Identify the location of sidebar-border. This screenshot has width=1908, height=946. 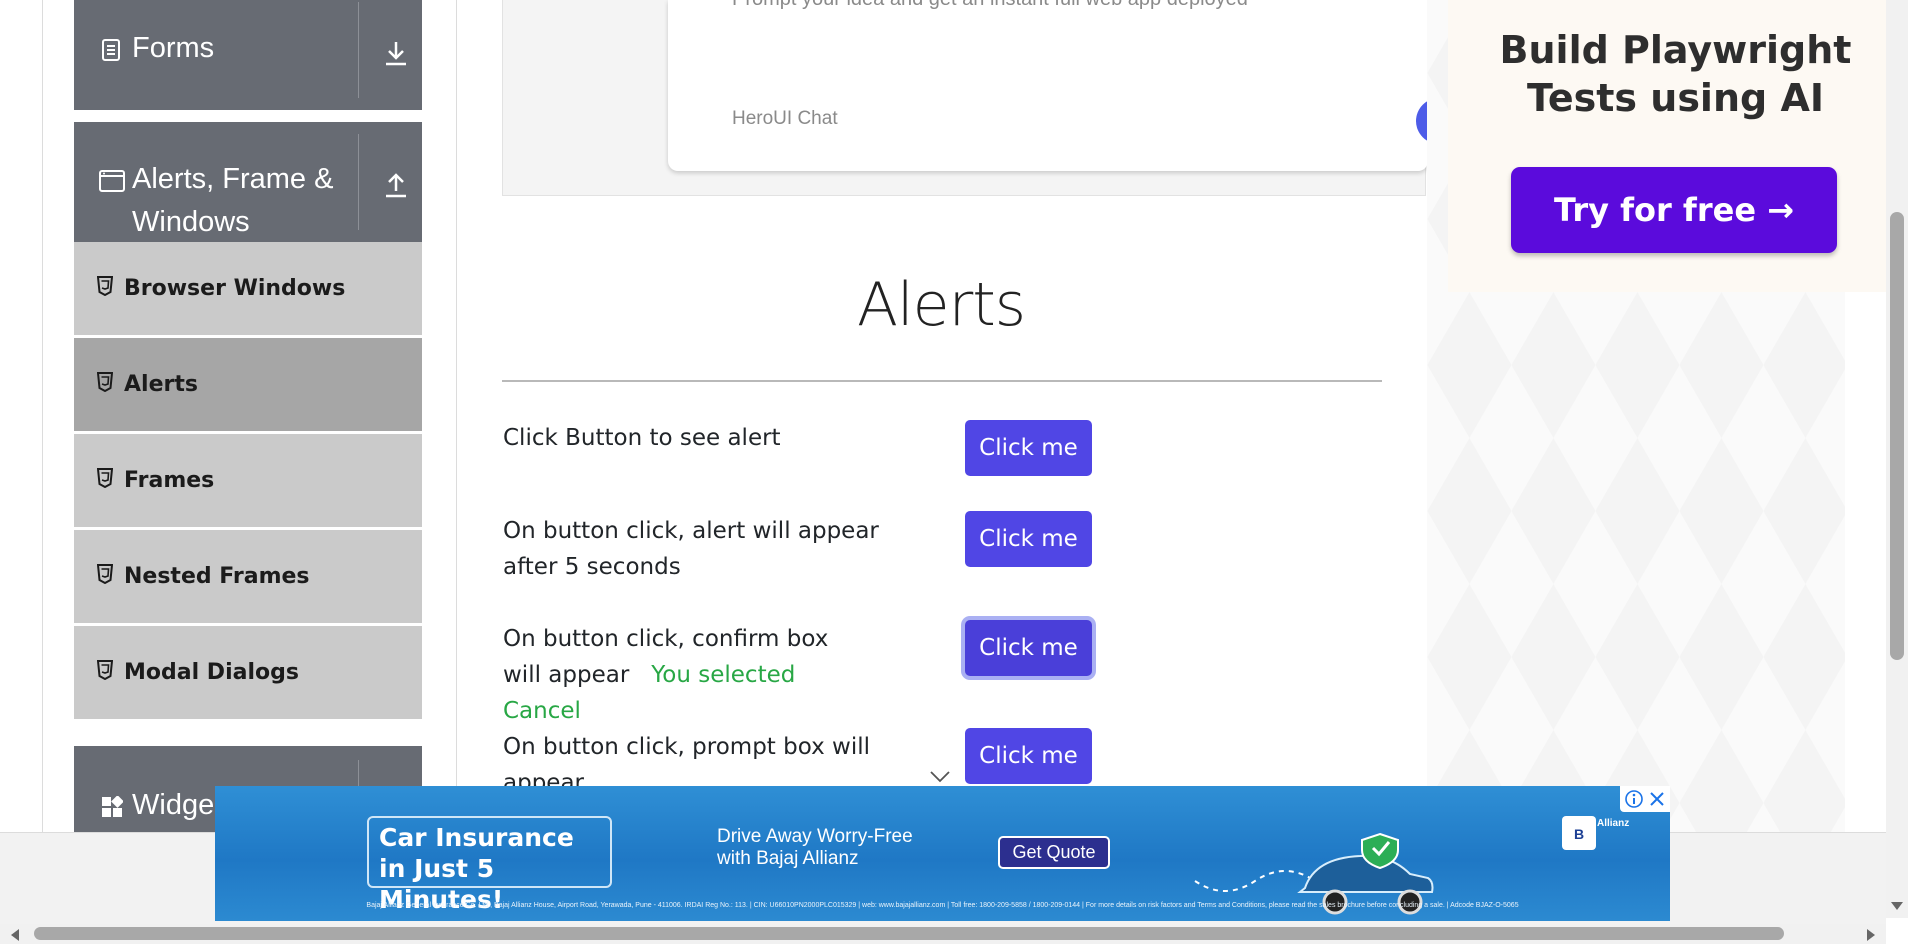
(42, 416).